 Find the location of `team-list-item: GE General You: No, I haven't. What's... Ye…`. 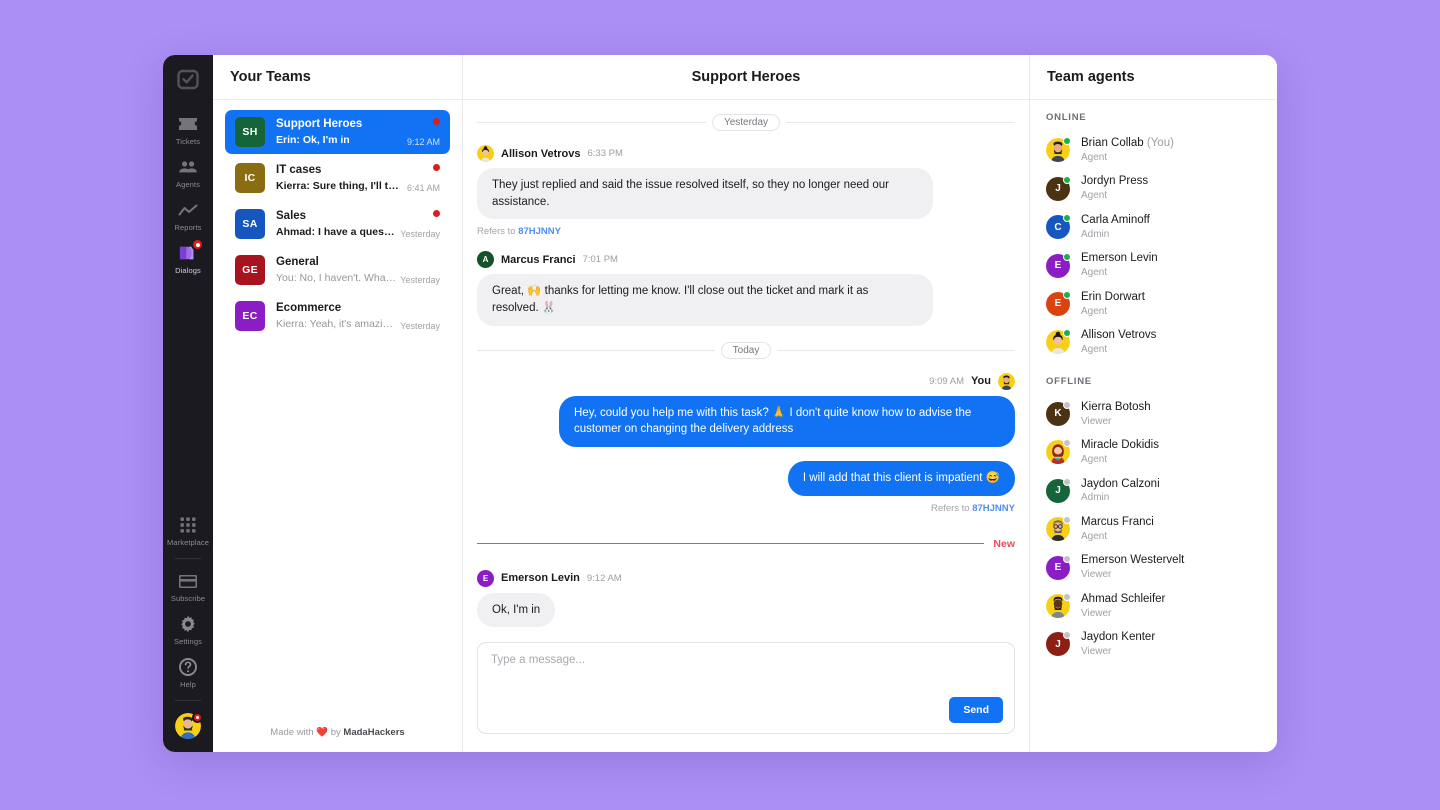

team-list-item: GE General You: No, I haven't. What's... Ye… is located at coordinates (337, 270).